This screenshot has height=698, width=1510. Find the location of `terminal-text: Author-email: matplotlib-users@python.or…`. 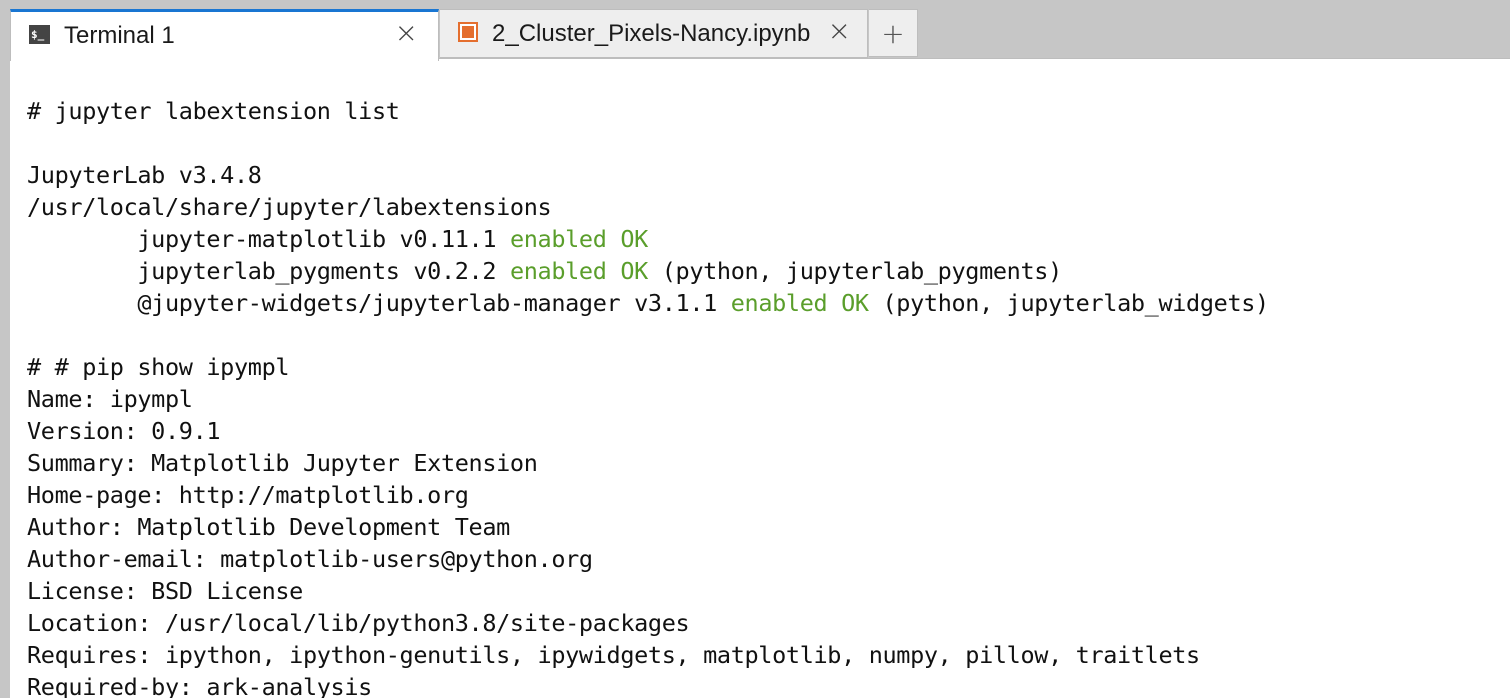

terminal-text: Author-email: matplotlib-users@python.or… is located at coordinates (310, 559).